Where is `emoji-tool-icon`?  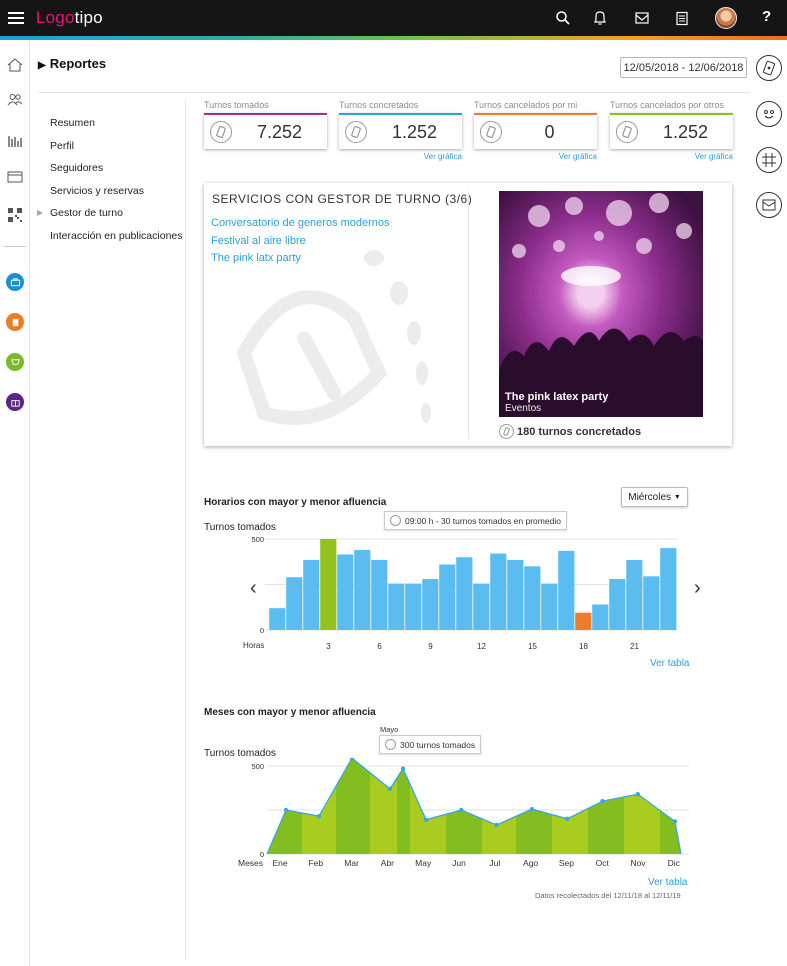 emoji-tool-icon is located at coordinates (769, 114).